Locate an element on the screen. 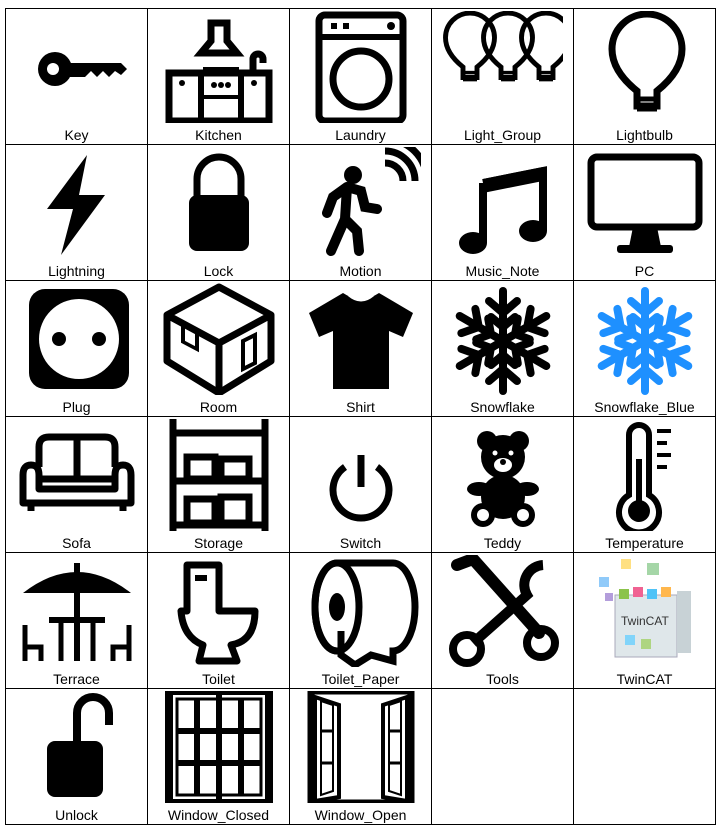  icon-label: Toilet_Paper is located at coordinates (360, 679).